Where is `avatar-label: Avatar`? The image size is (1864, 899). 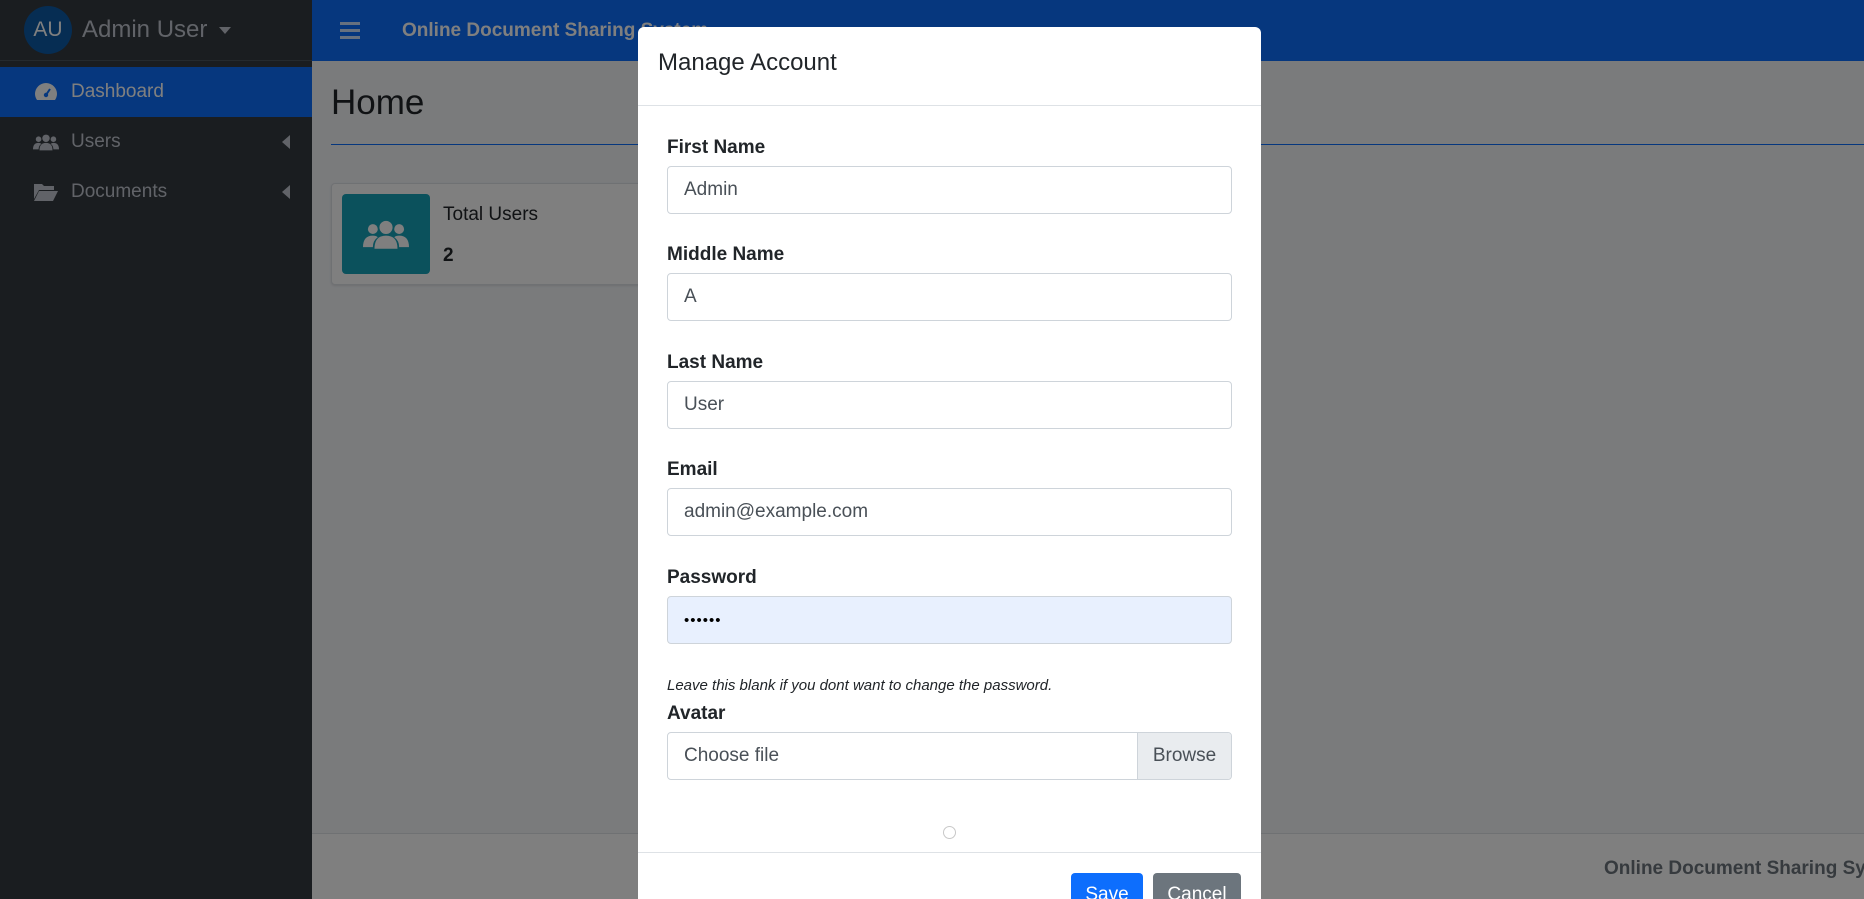 avatar-label: Avatar is located at coordinates (696, 713).